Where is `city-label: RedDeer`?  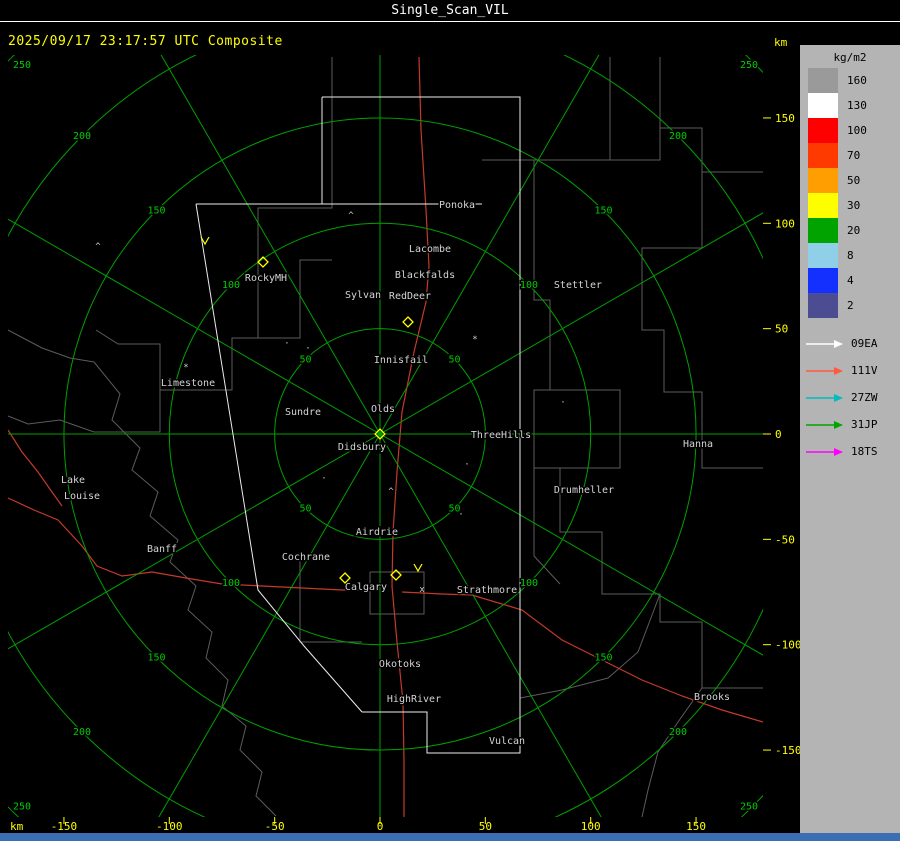 city-label: RedDeer is located at coordinates (410, 296).